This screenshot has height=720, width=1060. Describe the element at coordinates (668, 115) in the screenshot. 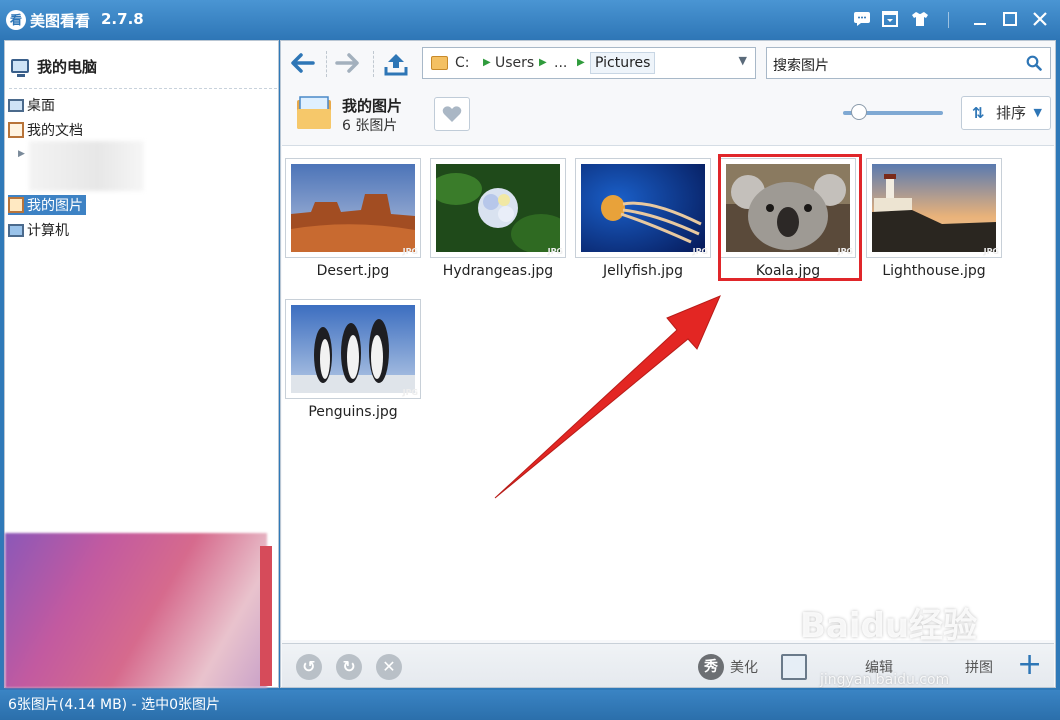

I see `folder-header: 我的图片 6 张图片 ⇅ 排序 ▼` at that location.